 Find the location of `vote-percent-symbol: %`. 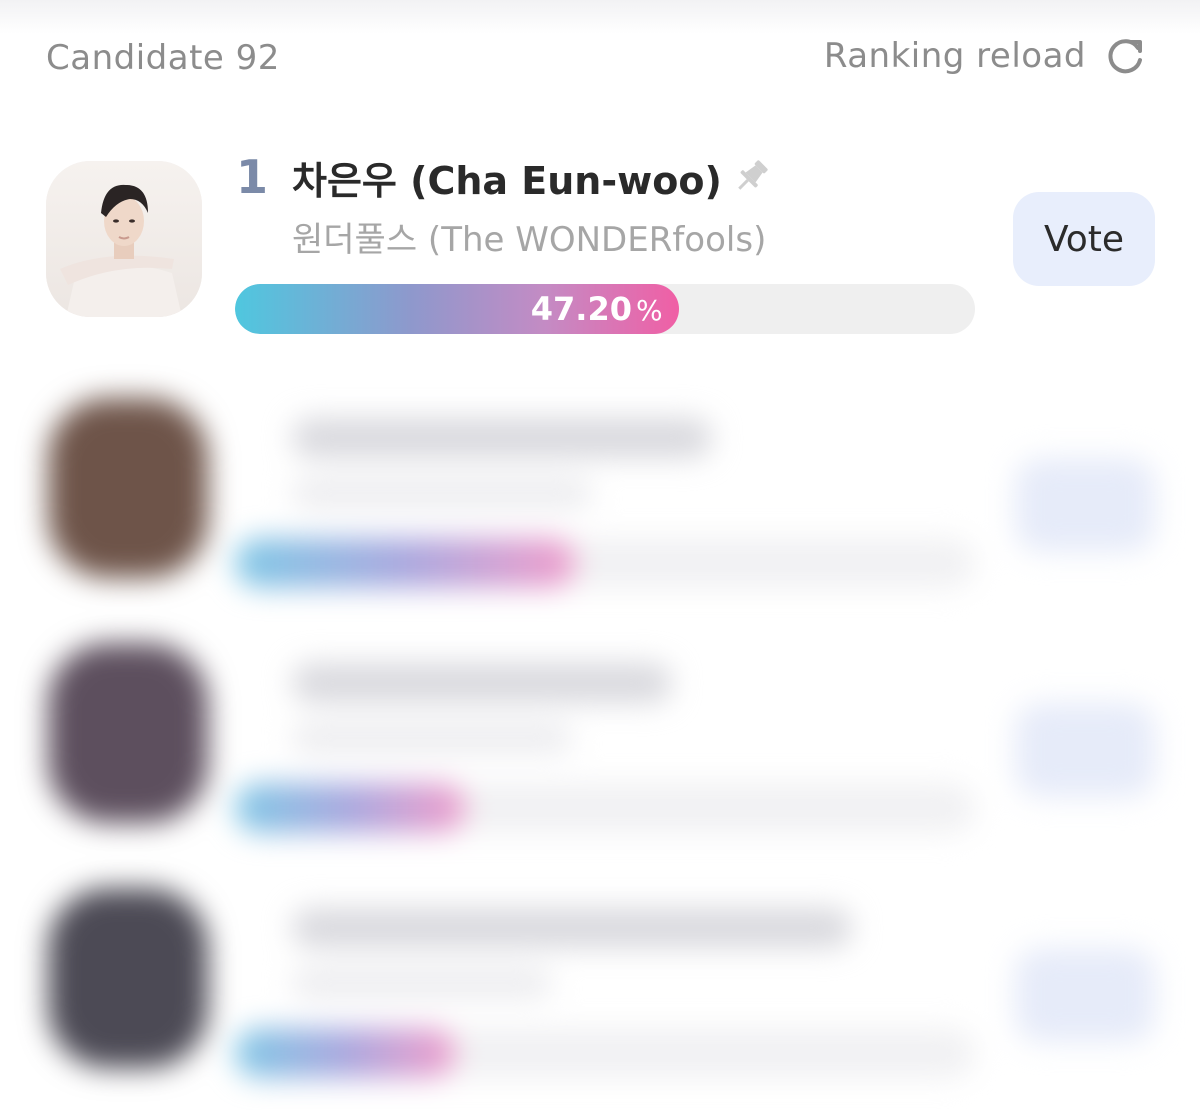

vote-percent-symbol: % is located at coordinates (649, 310).